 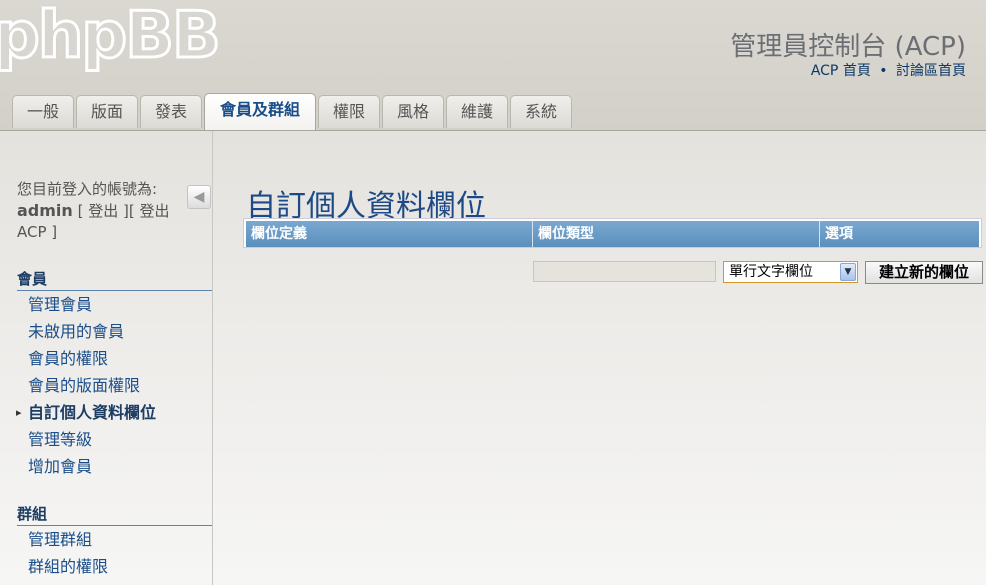 I want to click on tab-users-groups: 會員及群組, so click(x=260, y=111).